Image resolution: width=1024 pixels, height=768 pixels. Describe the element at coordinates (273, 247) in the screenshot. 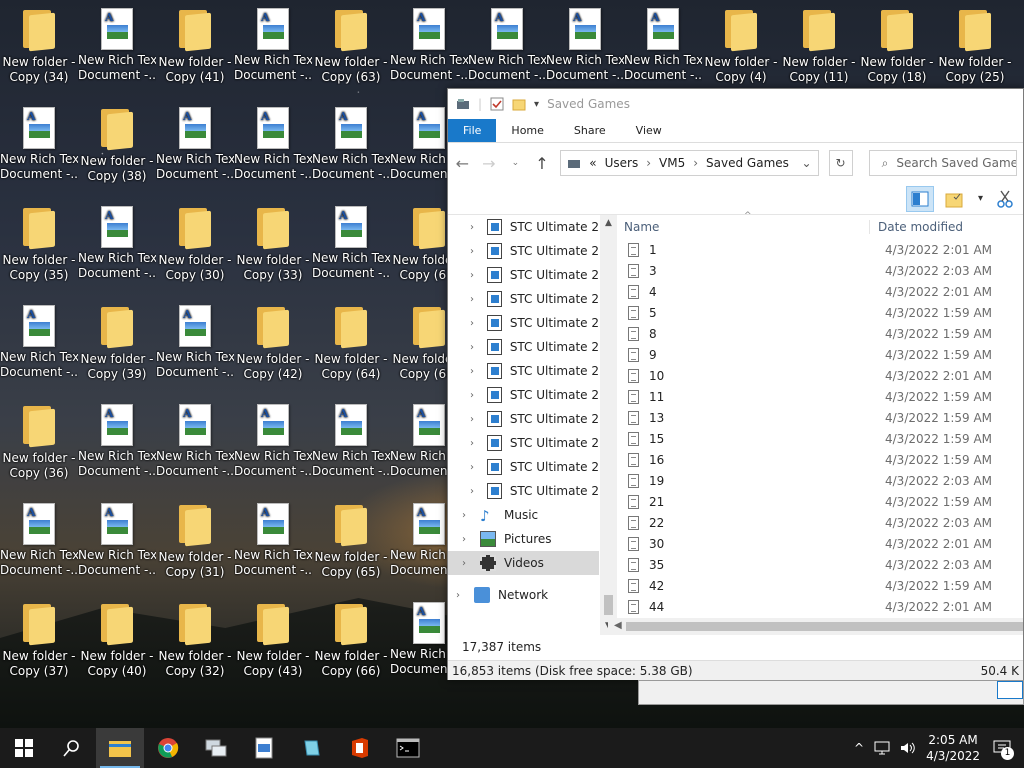

I see `desktop-folder: New folder - Copy (33)` at that location.